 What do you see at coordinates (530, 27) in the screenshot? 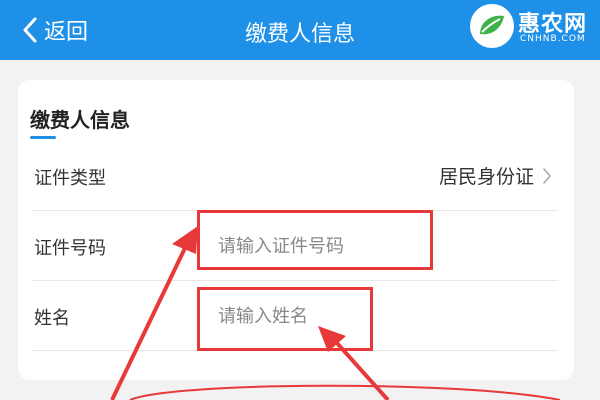
I see `logo: 惠农网 CNHNB.COM` at bounding box center [530, 27].